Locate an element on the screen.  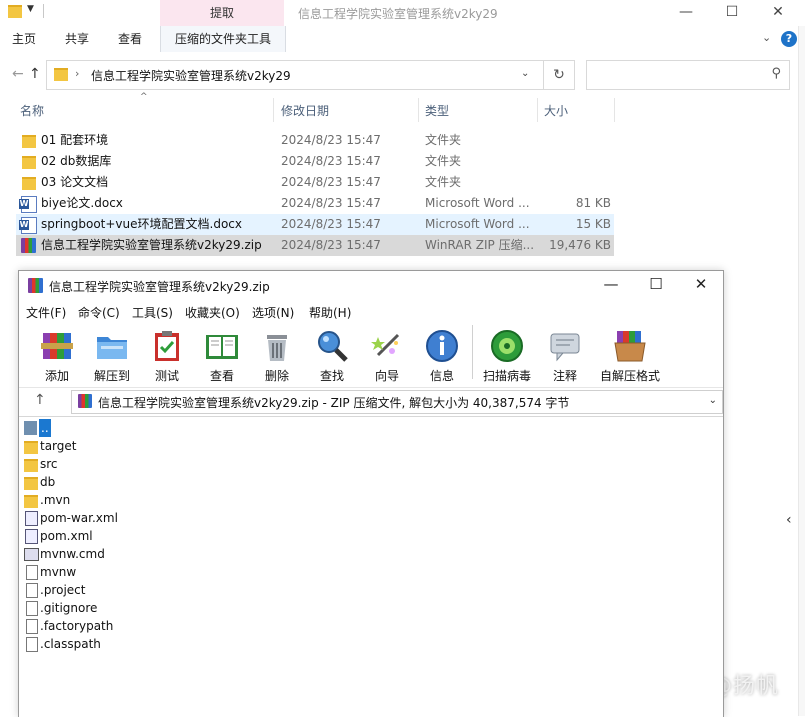
file-name: 03 论文文档 is located at coordinates (75, 182).